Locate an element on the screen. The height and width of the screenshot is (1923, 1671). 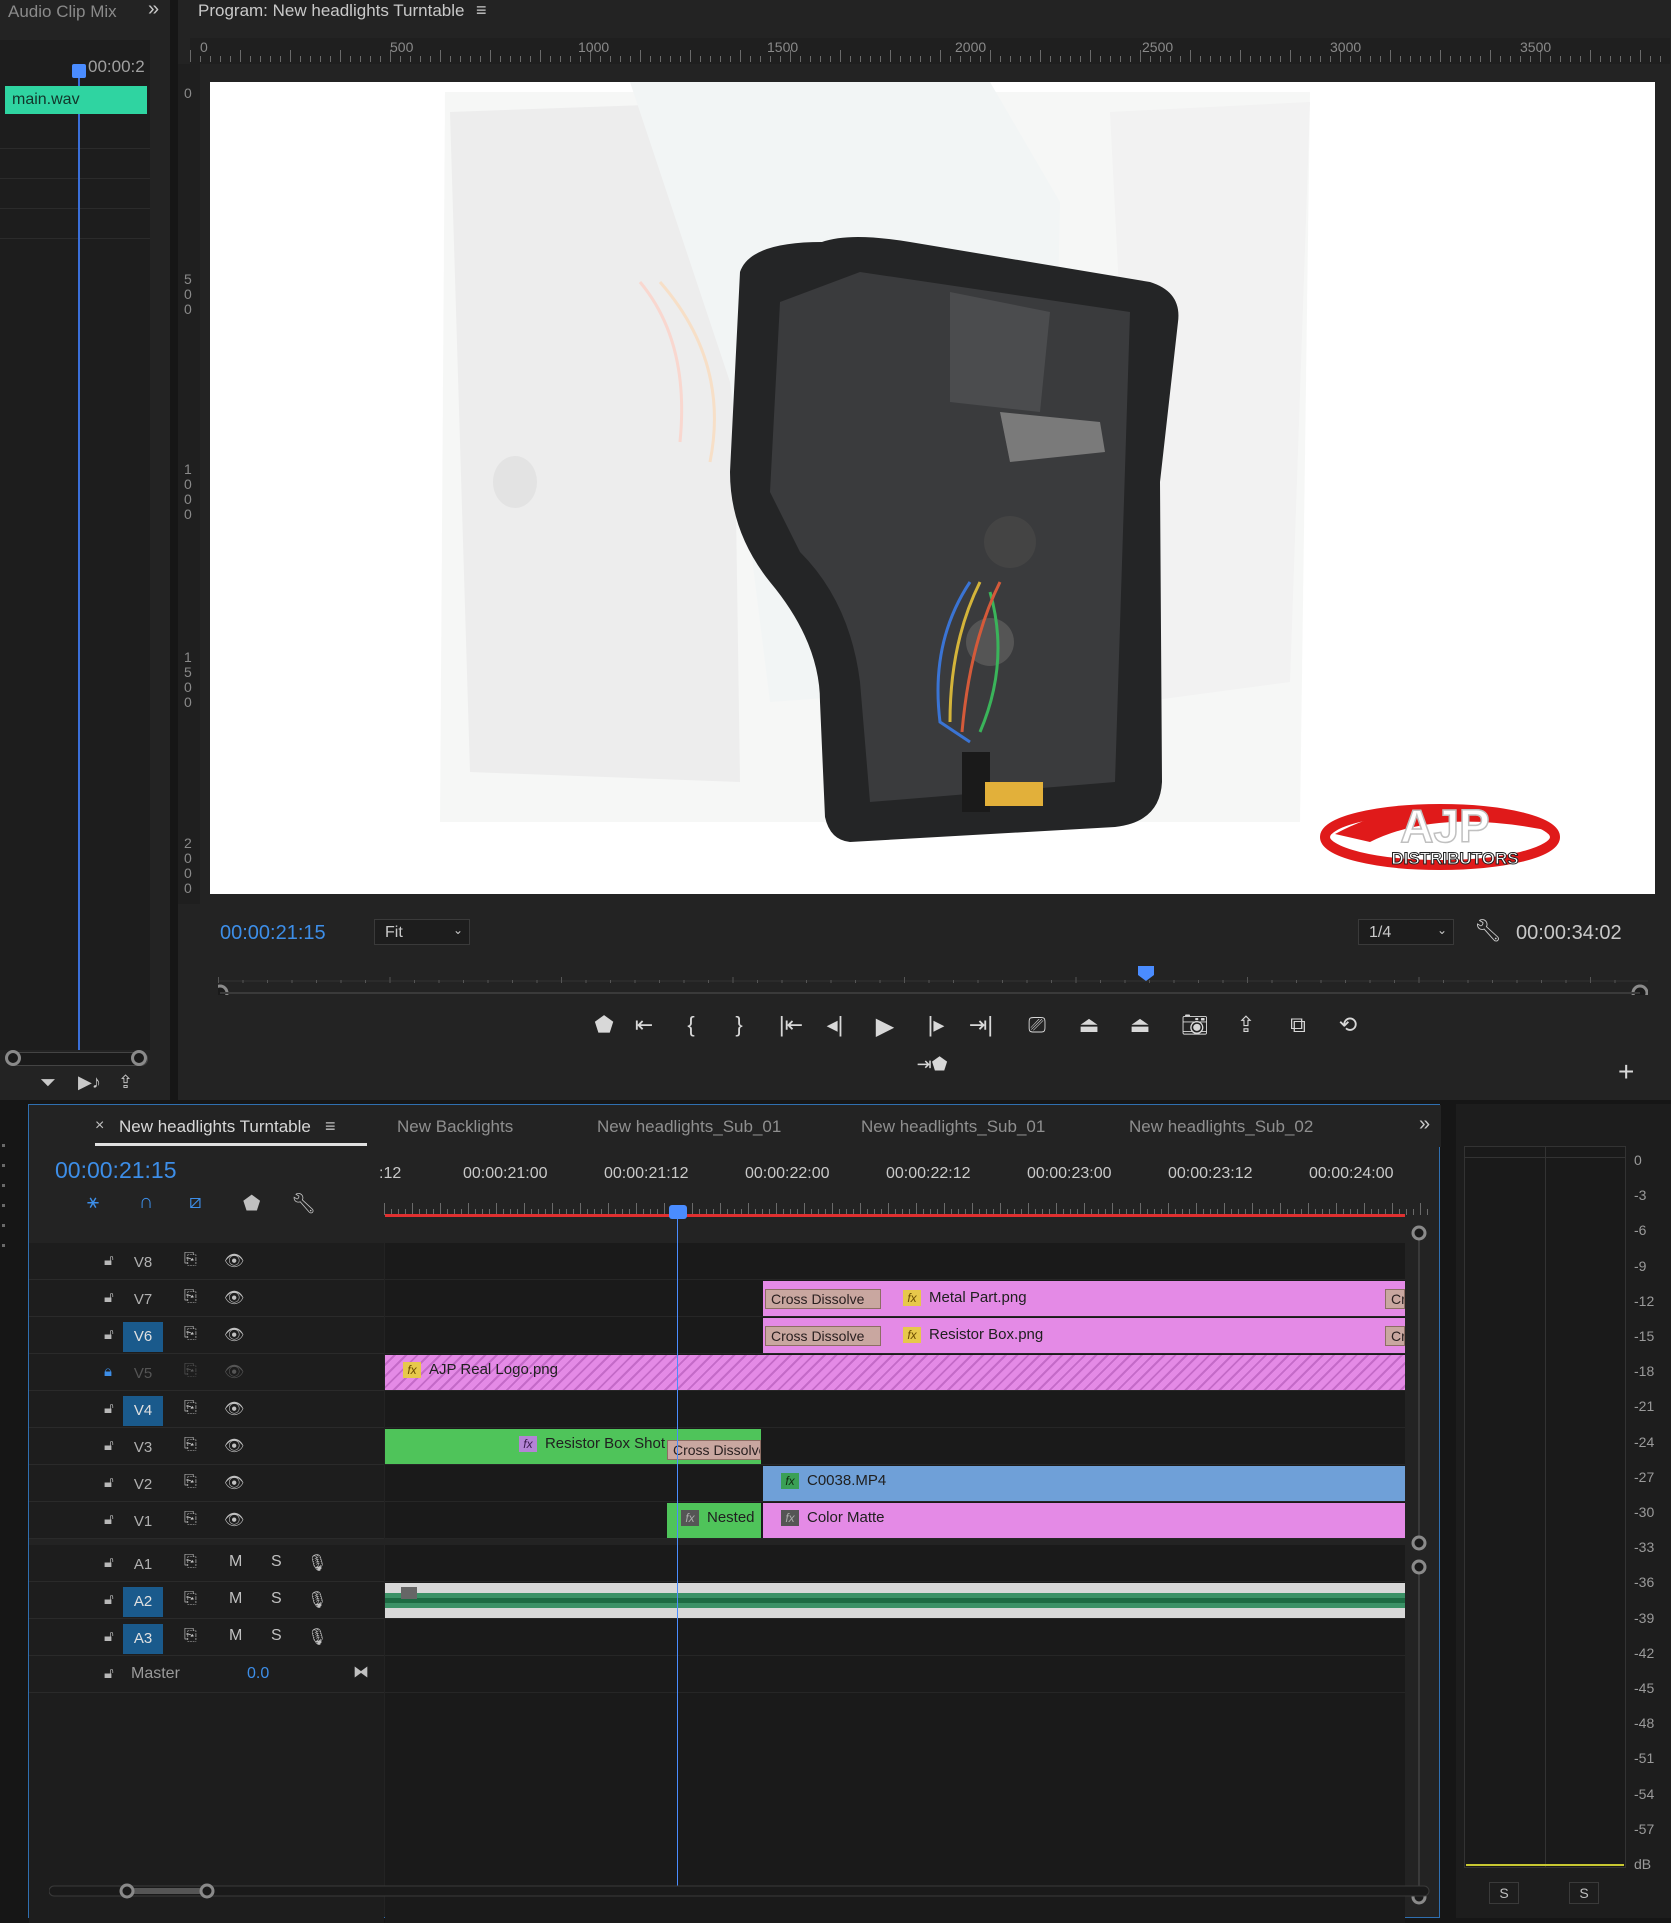
track-target: V2 is located at coordinates (143, 1485).